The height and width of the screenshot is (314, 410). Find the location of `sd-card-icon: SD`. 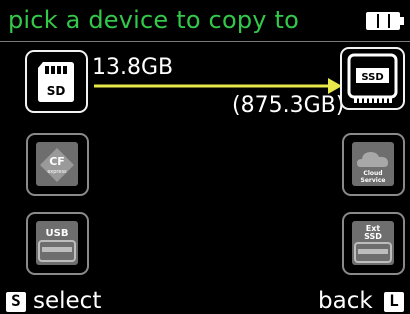

sd-card-icon: SD is located at coordinates (56, 82).